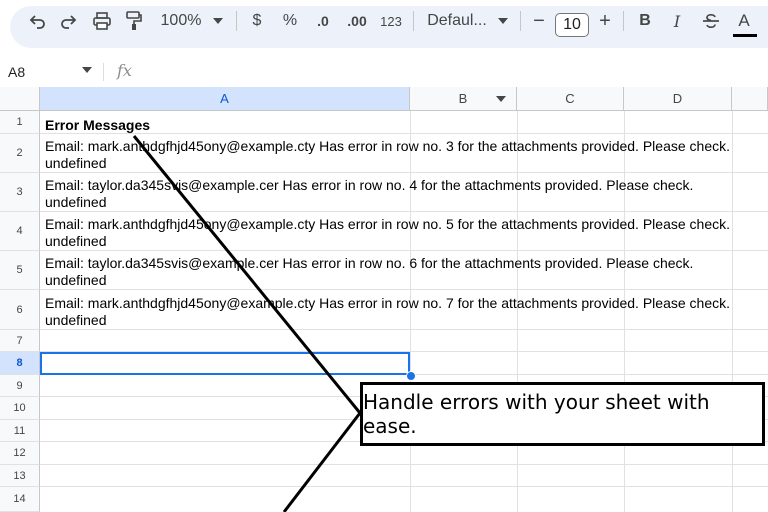 The image size is (768, 512). What do you see at coordinates (536, 414) in the screenshot?
I see `callout-text: Handle errors with your sheet with ease.` at bounding box center [536, 414].